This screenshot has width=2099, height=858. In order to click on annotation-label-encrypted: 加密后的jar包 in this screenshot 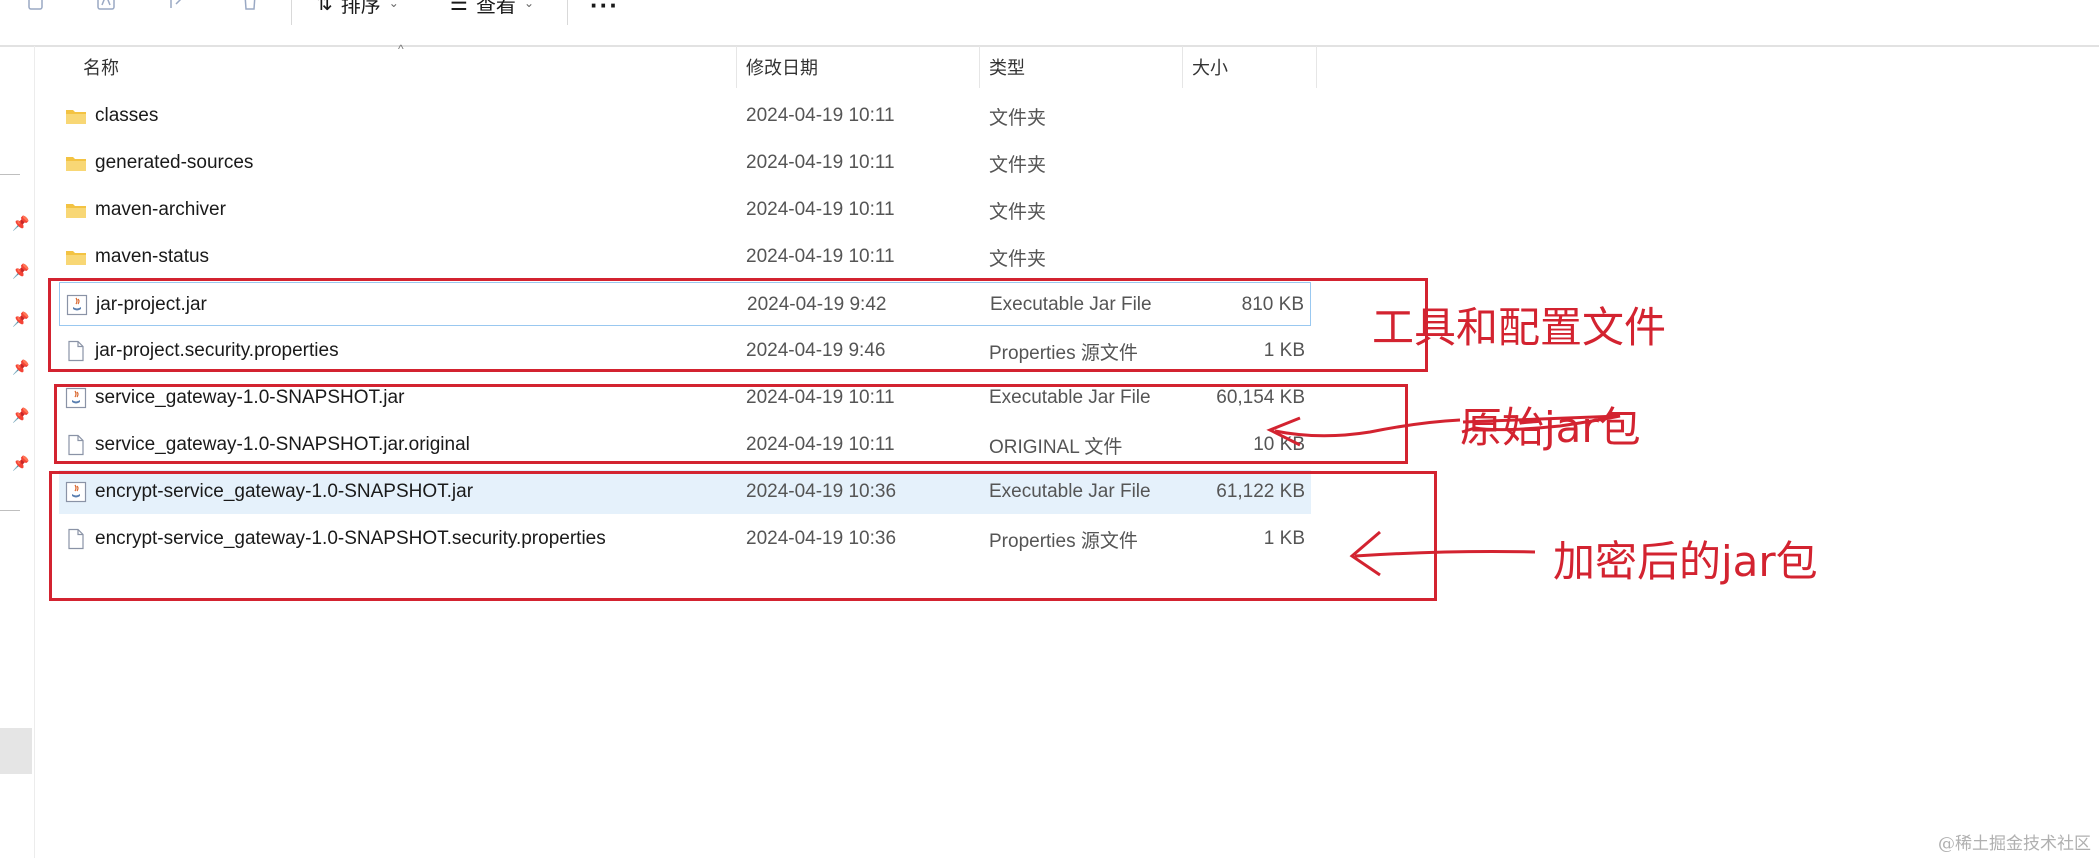, I will do `click(1685, 561)`.